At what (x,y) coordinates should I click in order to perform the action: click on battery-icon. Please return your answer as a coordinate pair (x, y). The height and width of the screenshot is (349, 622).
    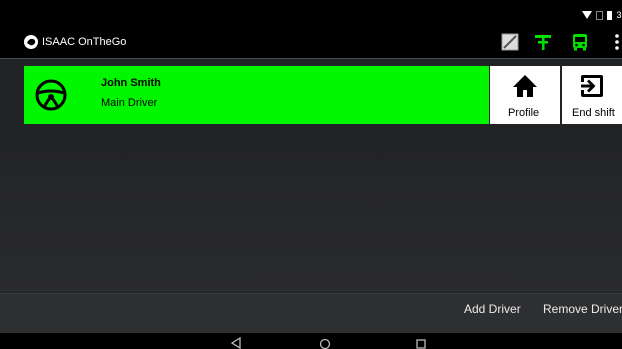
    Looking at the image, I should click on (610, 15).